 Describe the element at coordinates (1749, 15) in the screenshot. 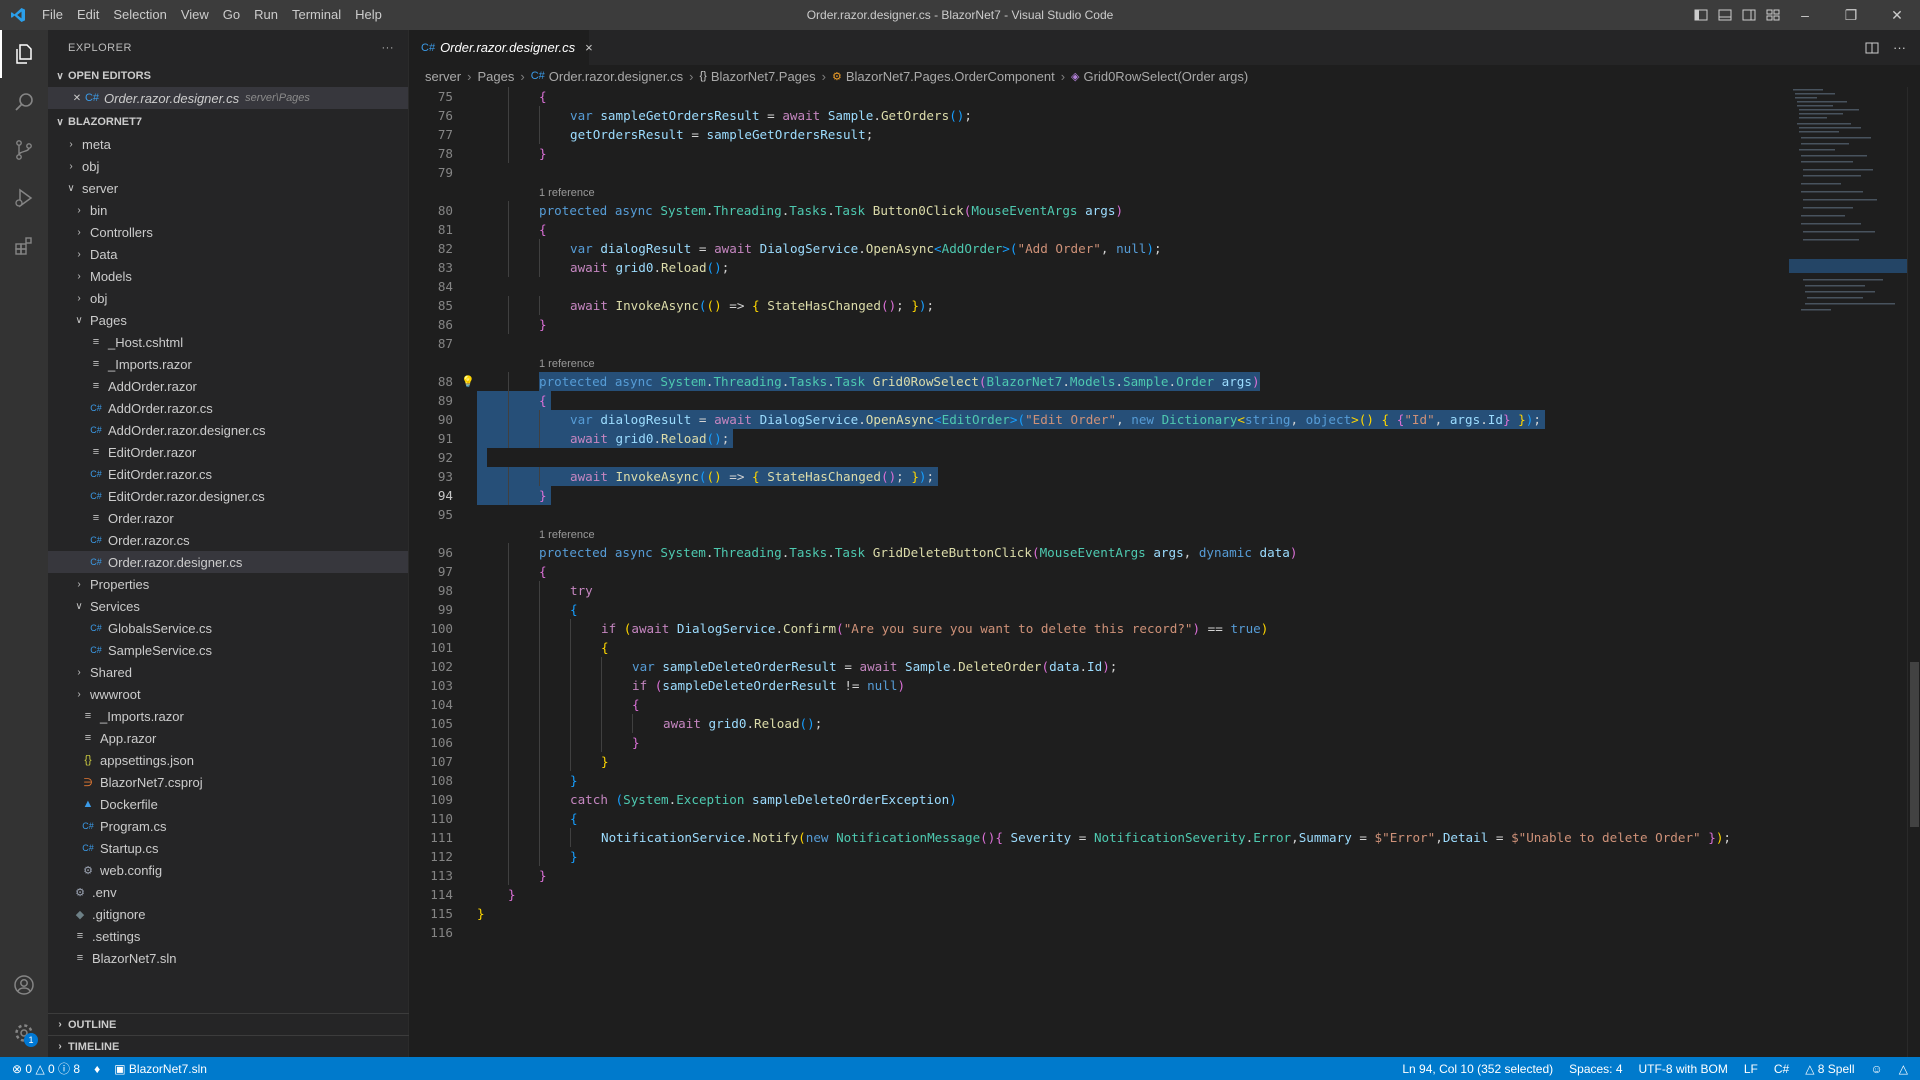

I see `toggle-secondary-sidebar-icon` at that location.